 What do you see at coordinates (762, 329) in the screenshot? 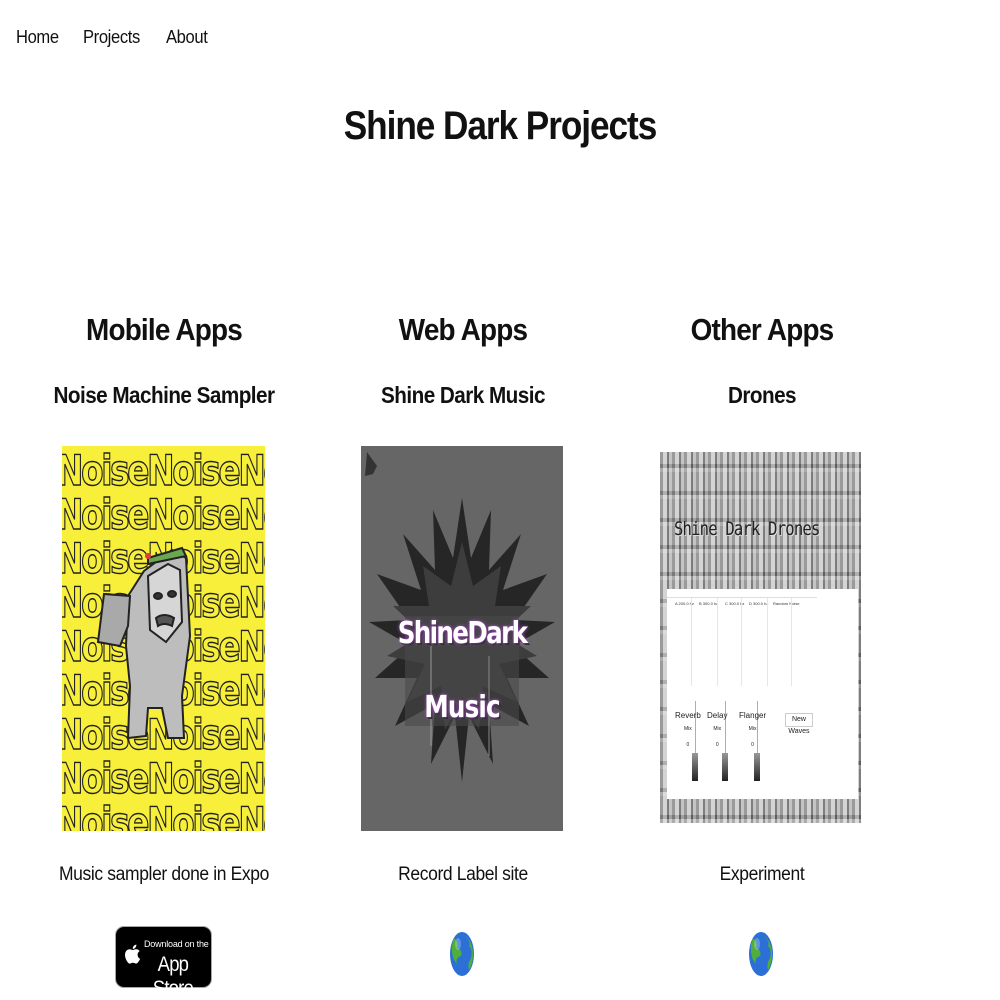
I see `category-title-other: Other Apps` at bounding box center [762, 329].